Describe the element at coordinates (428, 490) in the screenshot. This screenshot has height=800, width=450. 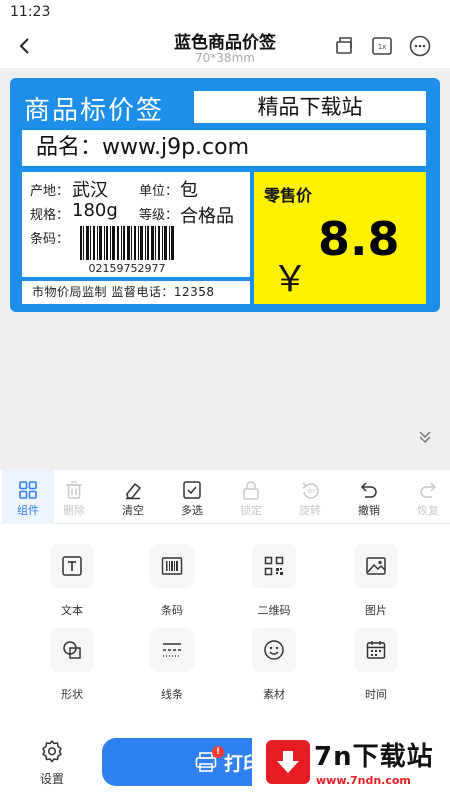
I see `redo-icon` at that location.